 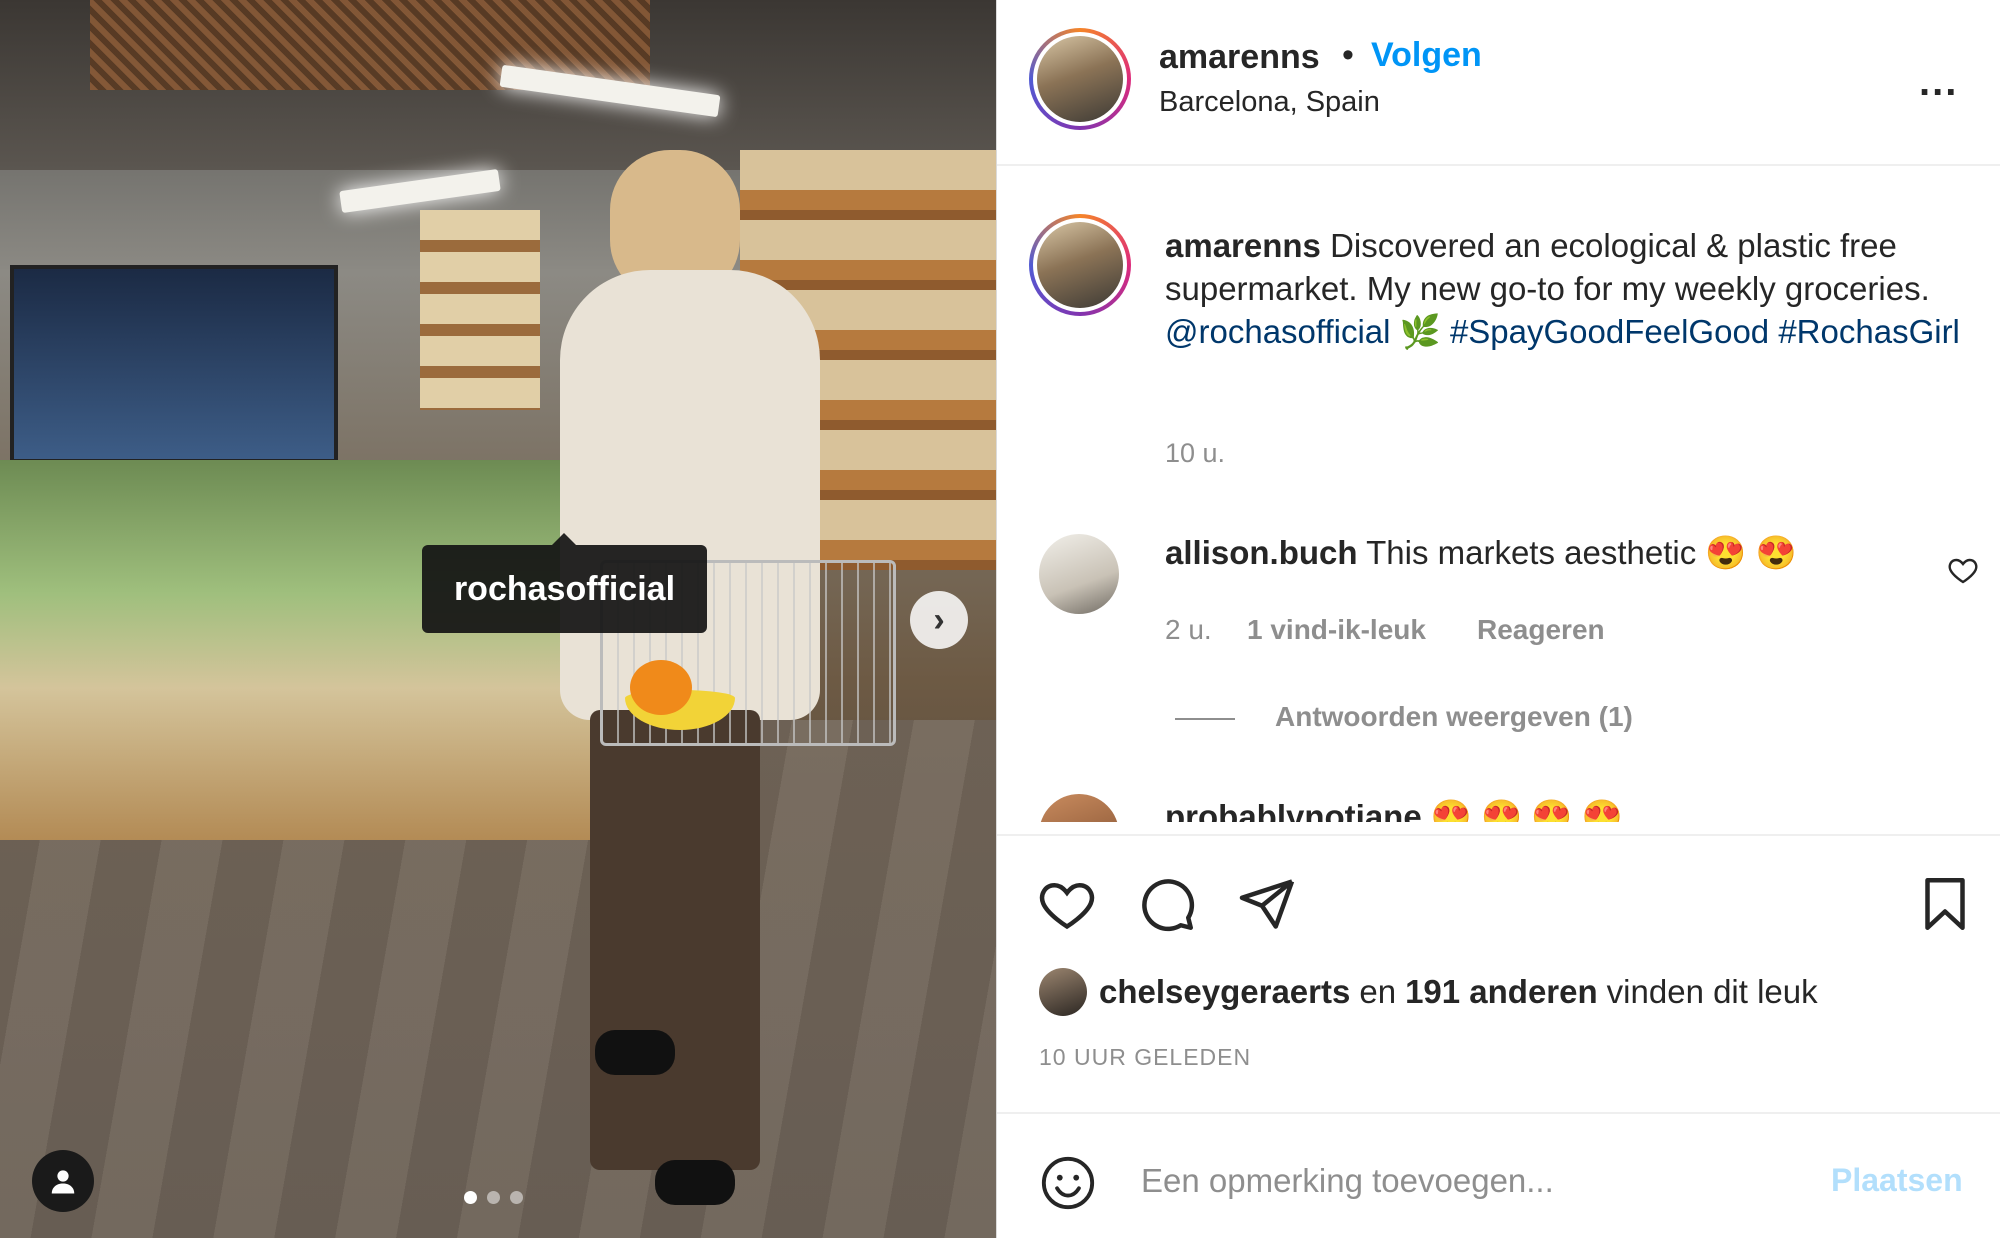 I want to click on photo-counter, so click(x=310, y=650).